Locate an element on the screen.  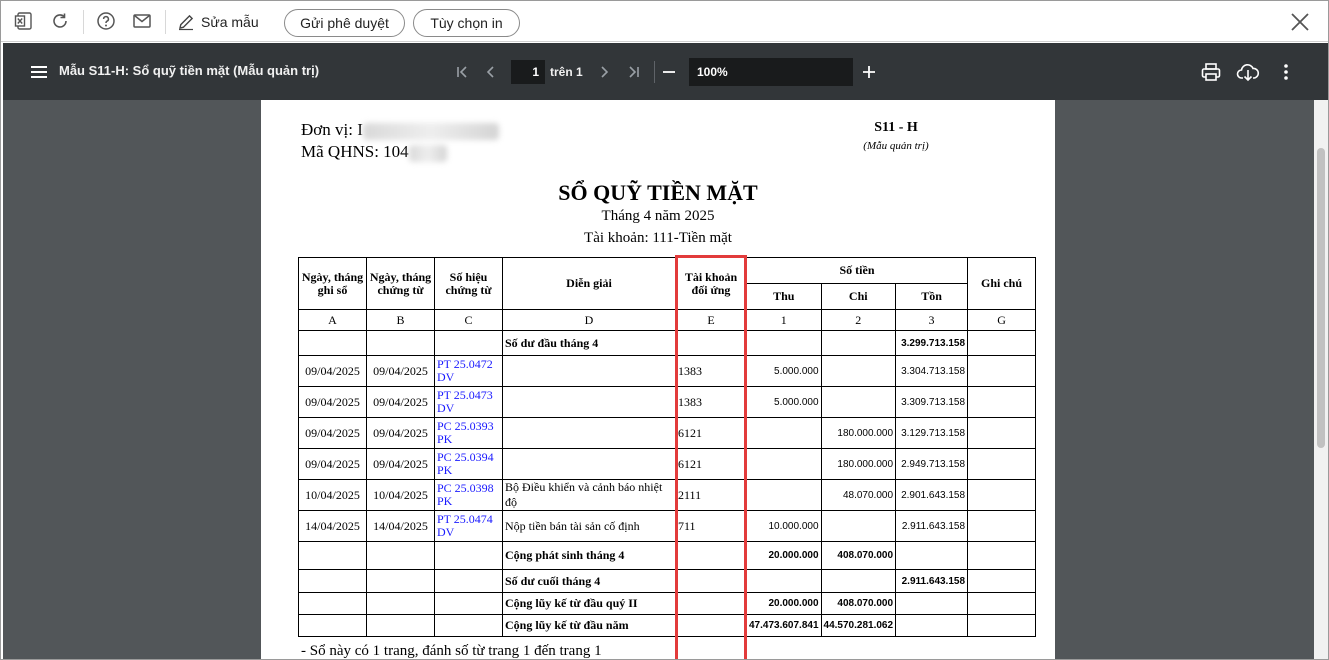
balance-amount-cell: 3.304.713.158 is located at coordinates (932, 371).